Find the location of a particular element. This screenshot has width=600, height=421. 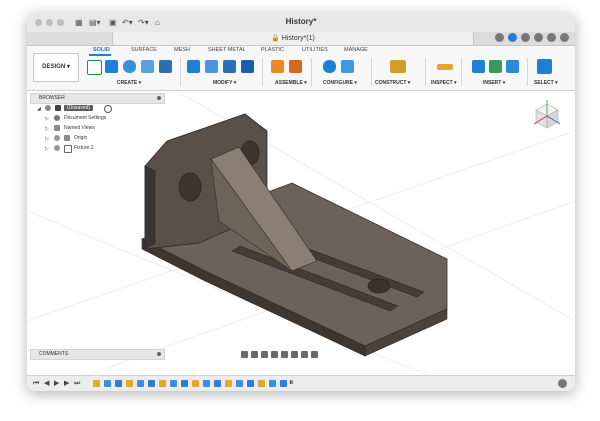

revolve-icon is located at coordinates (129, 66).